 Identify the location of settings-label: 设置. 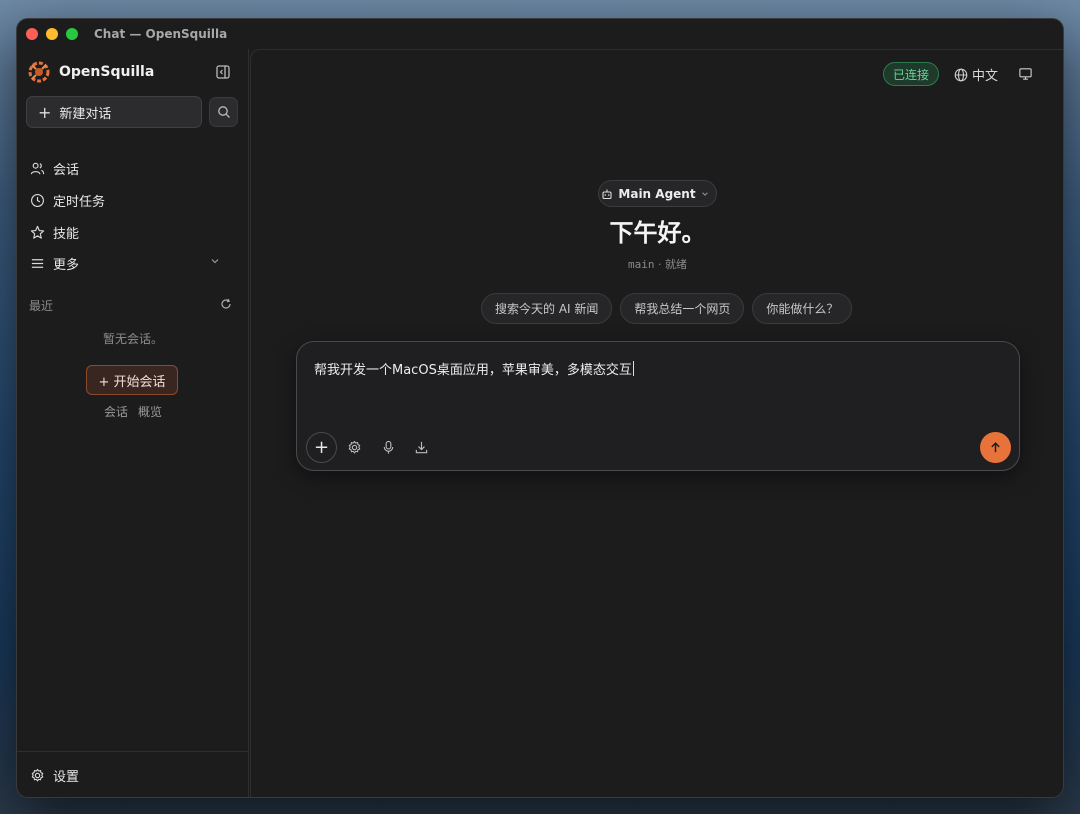
(66, 777).